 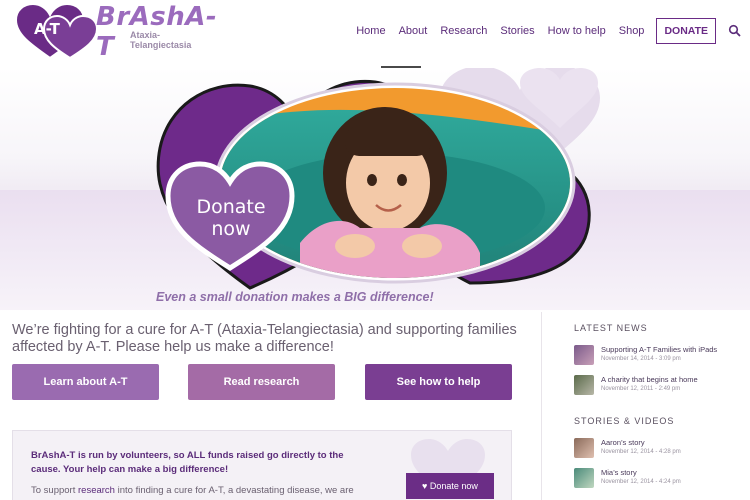 I want to click on nav-shop: Shop, so click(x=632, y=31).